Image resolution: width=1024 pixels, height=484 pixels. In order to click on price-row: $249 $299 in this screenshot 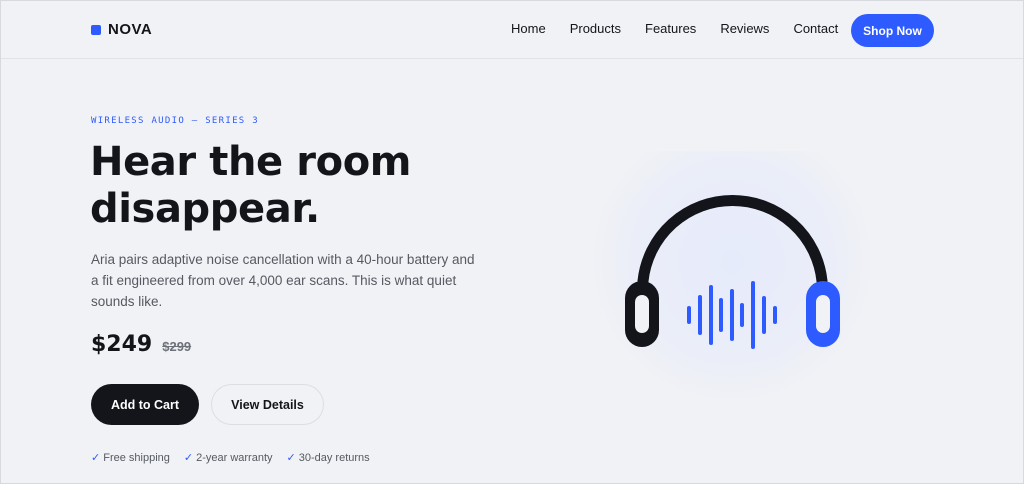, I will do `click(141, 344)`.